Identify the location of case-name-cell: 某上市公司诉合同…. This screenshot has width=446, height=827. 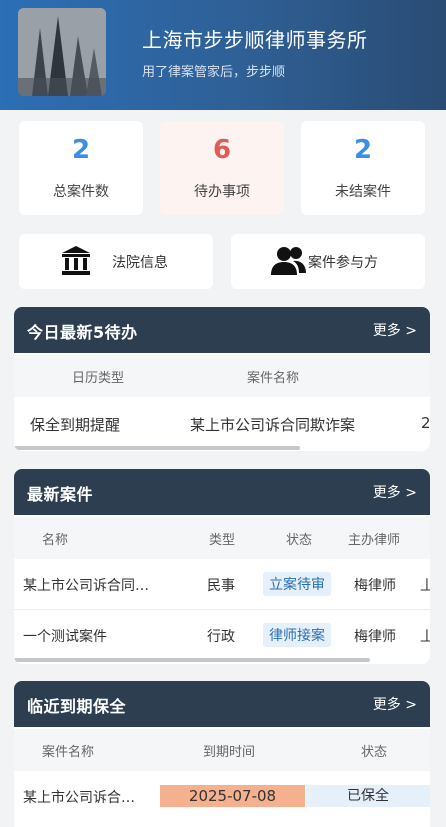
(86, 586).